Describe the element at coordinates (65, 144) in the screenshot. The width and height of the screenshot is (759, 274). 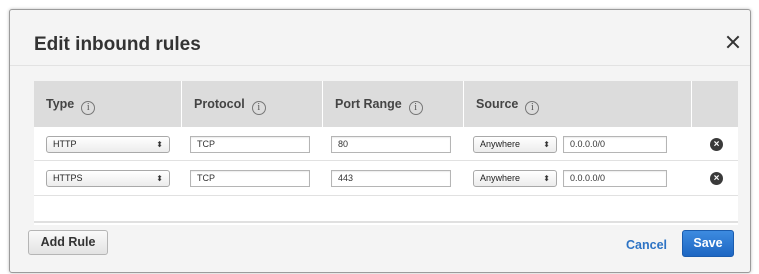
I see `type-select-value: HTTP` at that location.